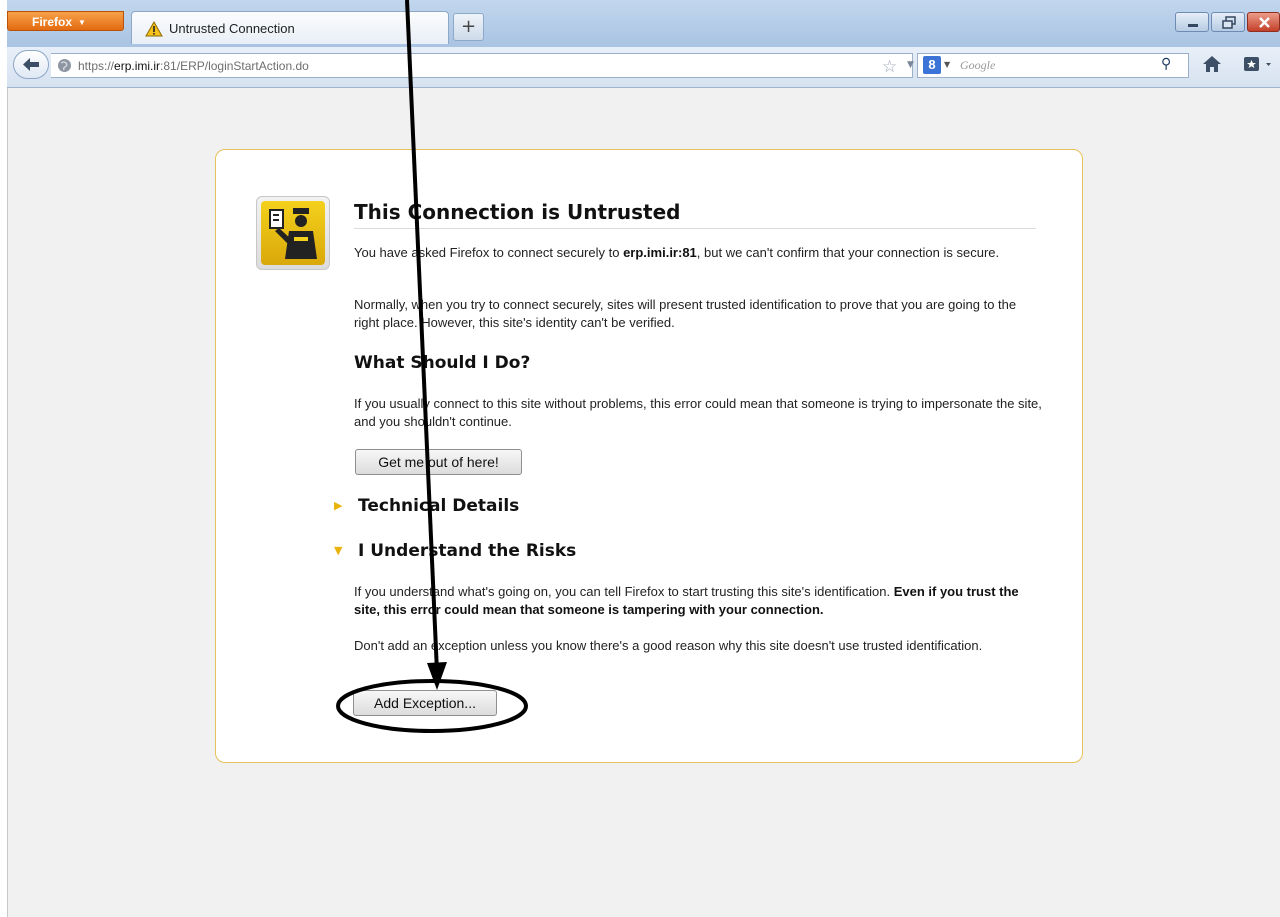 The height and width of the screenshot is (917, 1280). What do you see at coordinates (977, 65) in the screenshot?
I see `search-input: Google` at bounding box center [977, 65].